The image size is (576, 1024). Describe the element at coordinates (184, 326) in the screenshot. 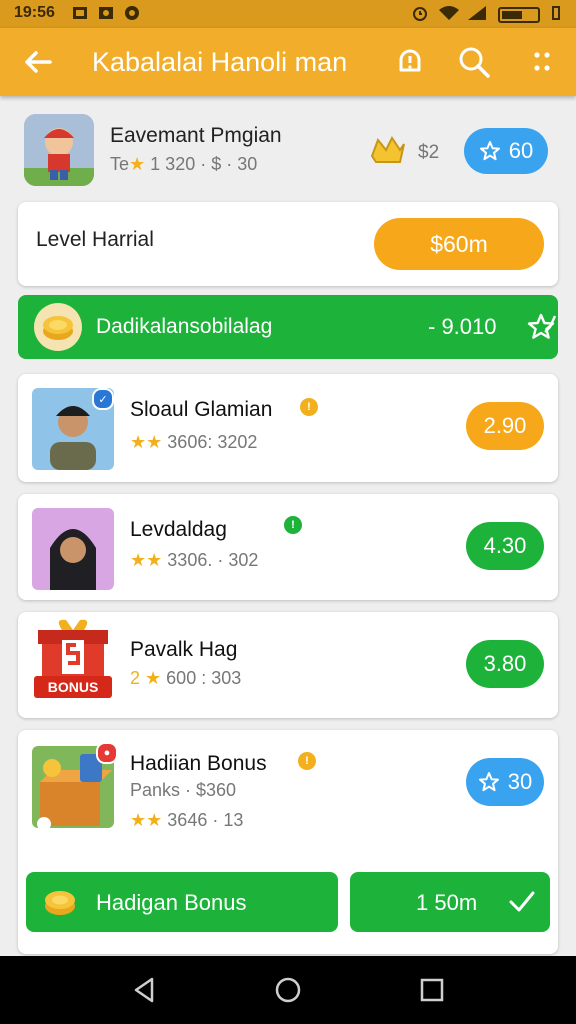

I see `banner-label: Dadikalansobilalag` at that location.